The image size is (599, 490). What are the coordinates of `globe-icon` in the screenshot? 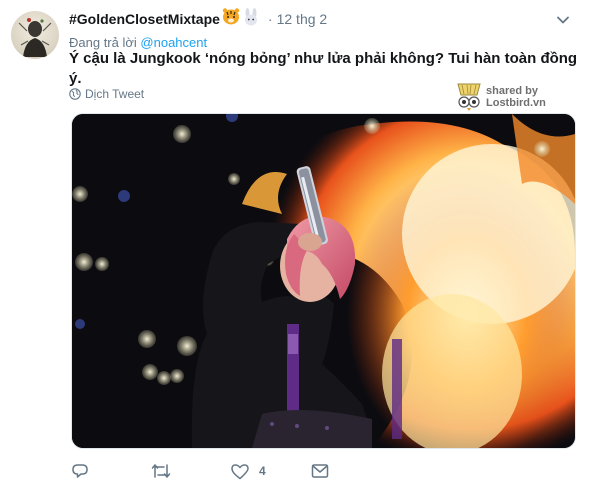 It's located at (75, 94).